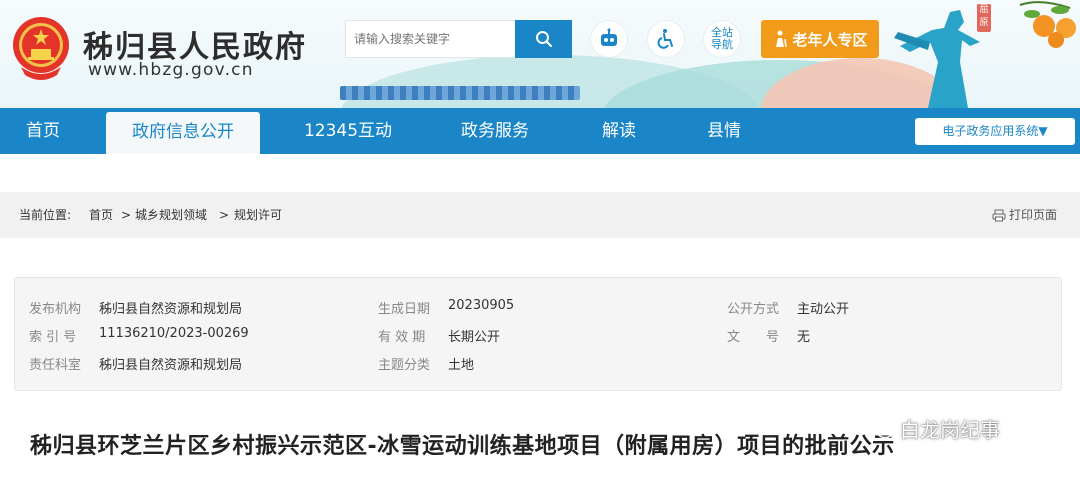 The height and width of the screenshot is (477, 1080). I want to click on info-value-index-number: 11136210/2023-00269, so click(174, 333).